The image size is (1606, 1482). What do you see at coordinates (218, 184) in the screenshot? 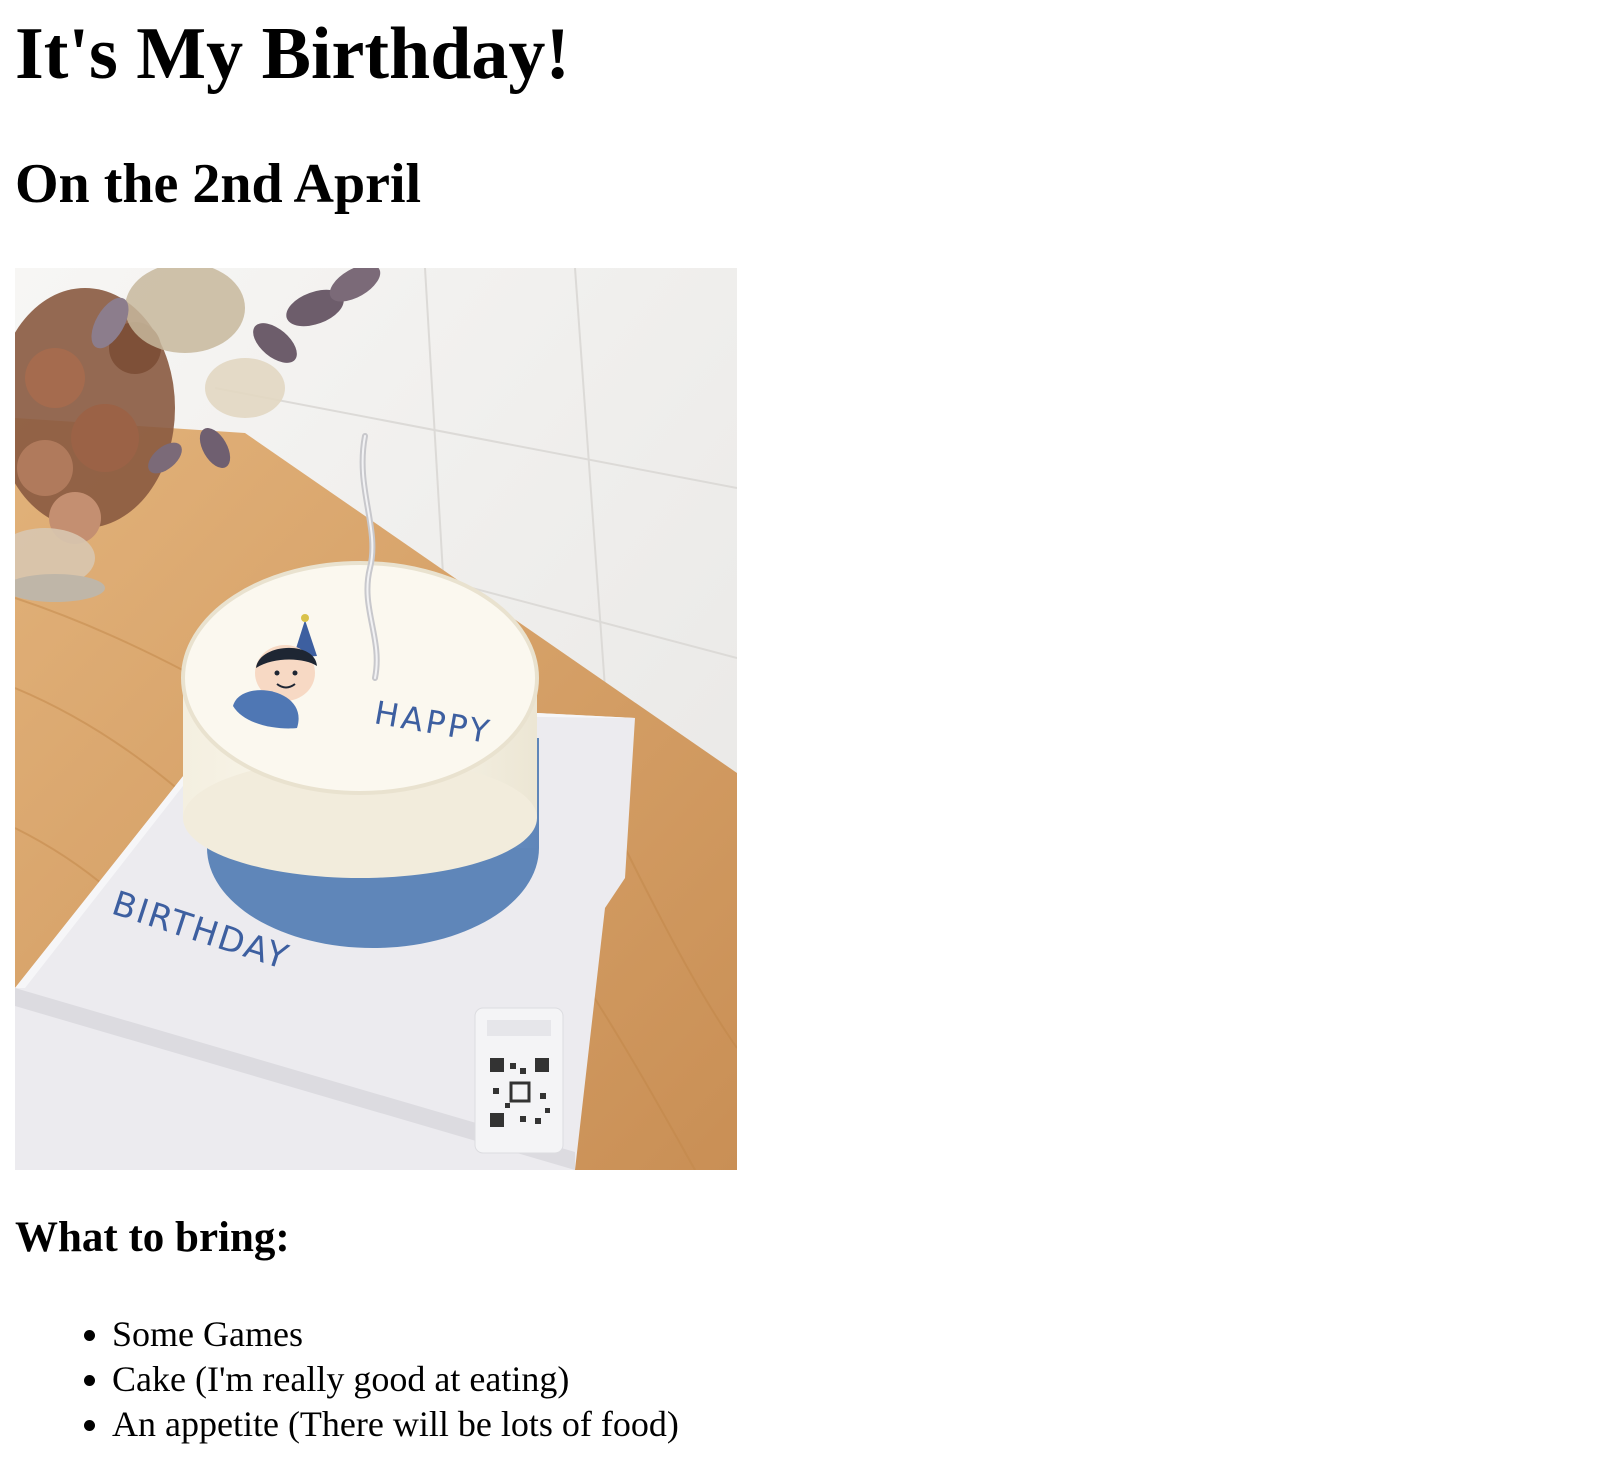
I see `event-date: On the 2nd April` at bounding box center [218, 184].